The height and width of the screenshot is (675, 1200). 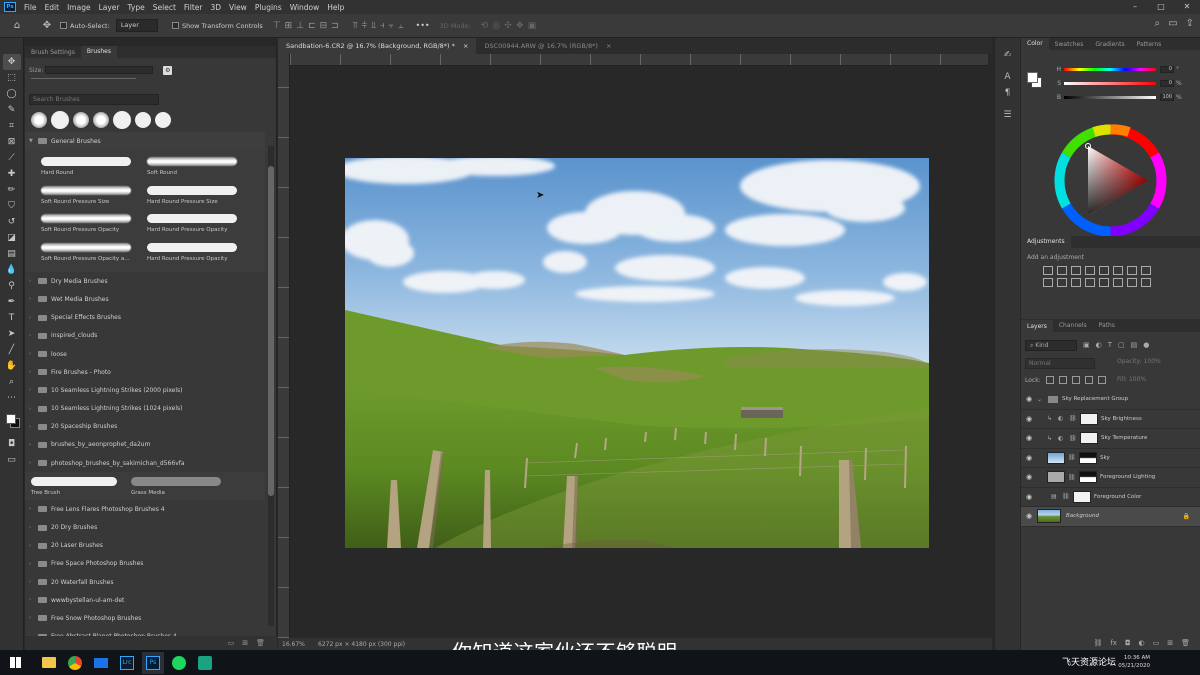 I want to click on brush-folder: › Free Lens Flares Photoshop Brushes 4, so click(x=145, y=509).